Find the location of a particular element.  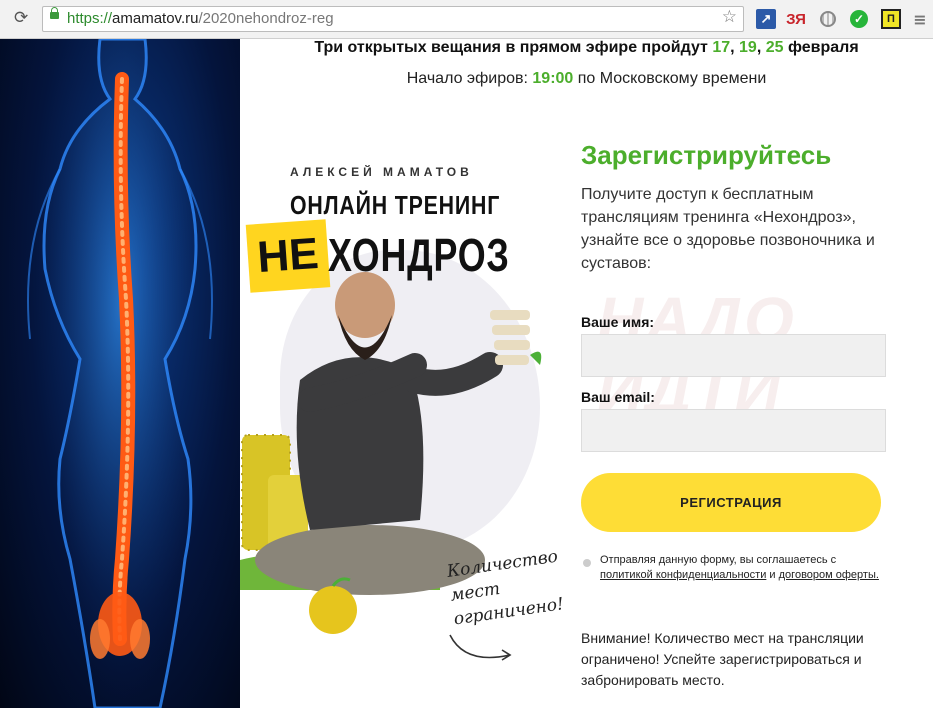

star-icon: ☆ is located at coordinates (729, 17).